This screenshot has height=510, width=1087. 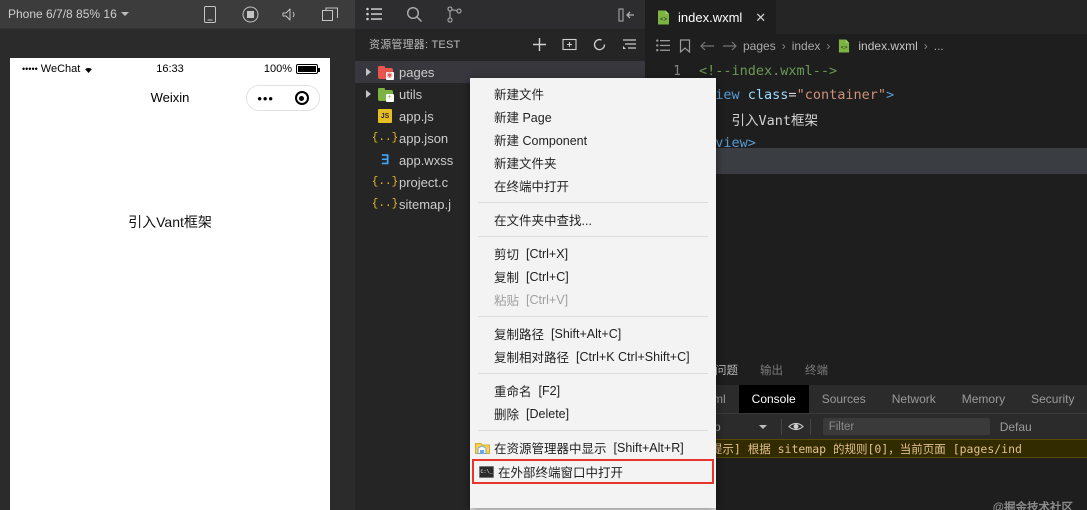 I want to click on menu-item-cut: 剪切 [Ctrl+X], so click(x=593, y=253).